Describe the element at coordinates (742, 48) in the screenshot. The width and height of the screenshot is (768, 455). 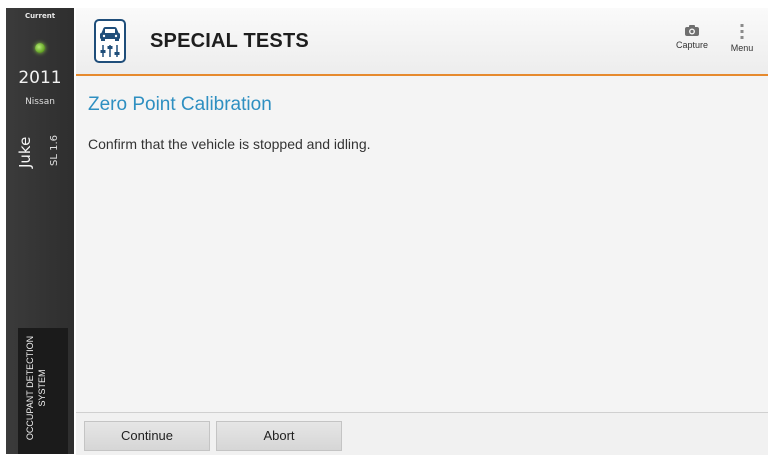
I see `menu-label: Menu` at that location.